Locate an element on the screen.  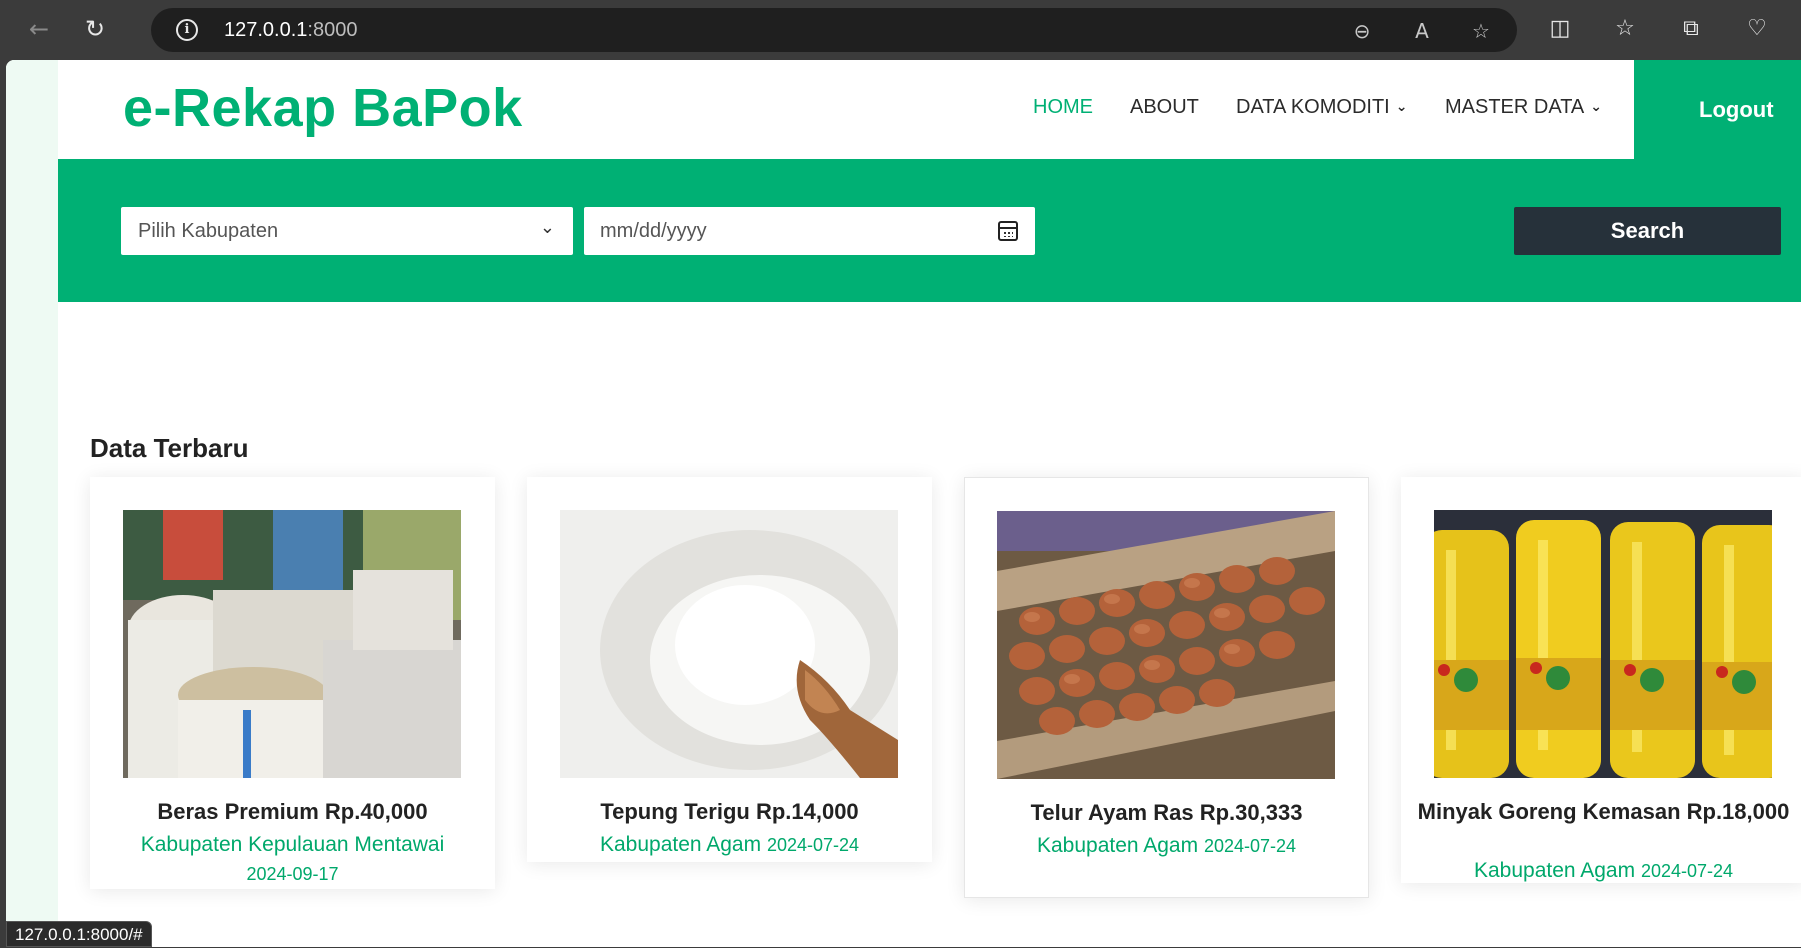
collections-icon: ⧉ is located at coordinates (1691, 29).